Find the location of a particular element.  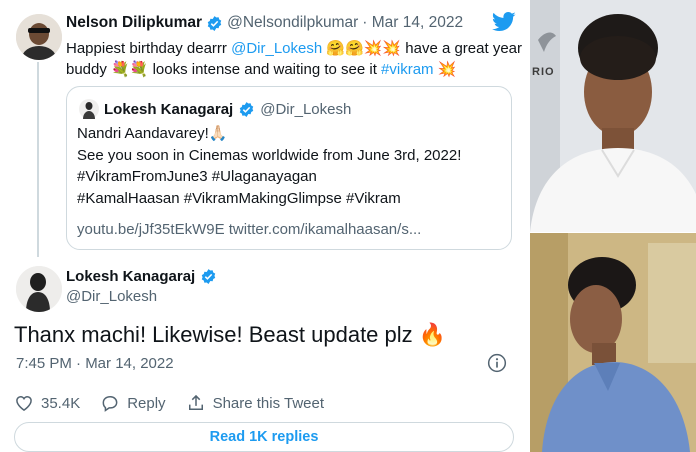

photo-bottom is located at coordinates (613, 342).